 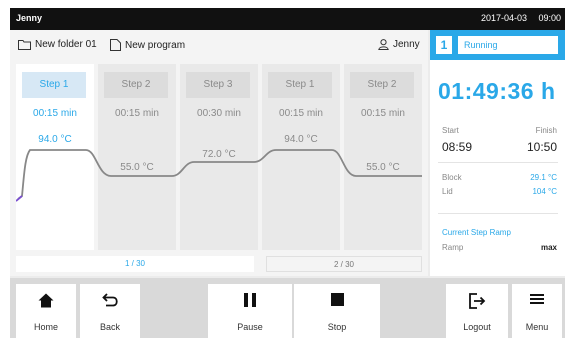 I want to click on temperature-curve, so click(x=219, y=175).